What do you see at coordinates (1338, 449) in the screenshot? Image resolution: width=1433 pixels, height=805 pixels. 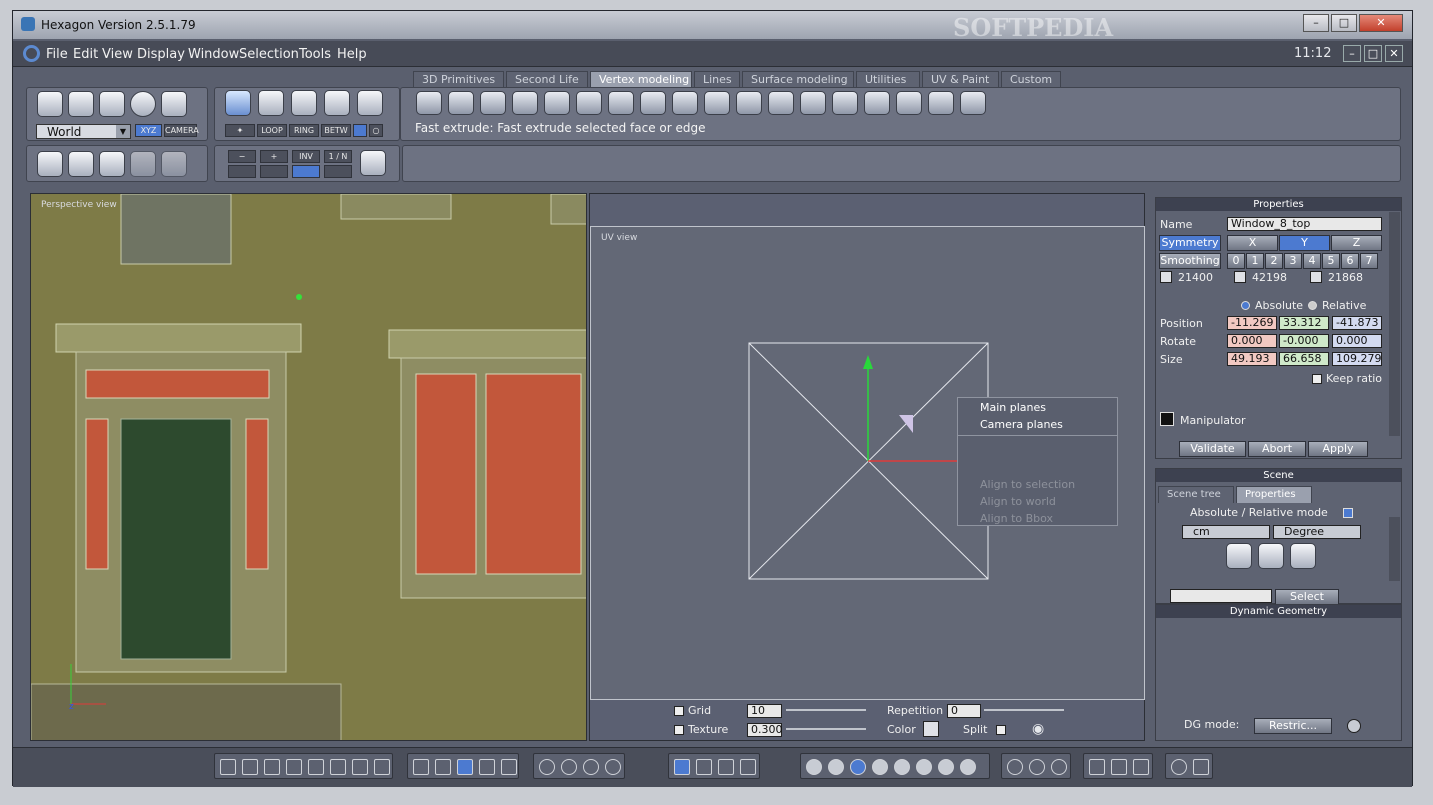 I see `apply-button: Apply` at bounding box center [1338, 449].